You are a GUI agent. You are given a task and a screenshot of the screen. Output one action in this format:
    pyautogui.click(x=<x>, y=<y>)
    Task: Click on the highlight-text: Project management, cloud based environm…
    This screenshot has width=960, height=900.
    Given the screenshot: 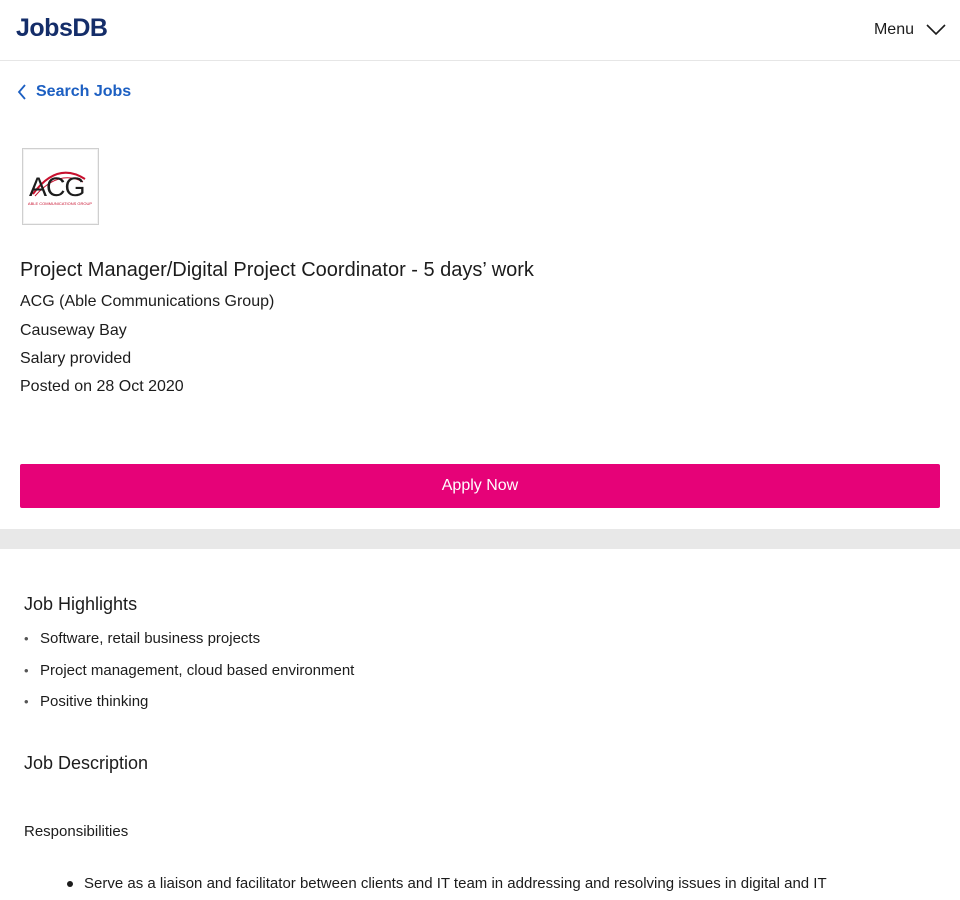 What is the action you would take?
    pyautogui.click(x=197, y=670)
    